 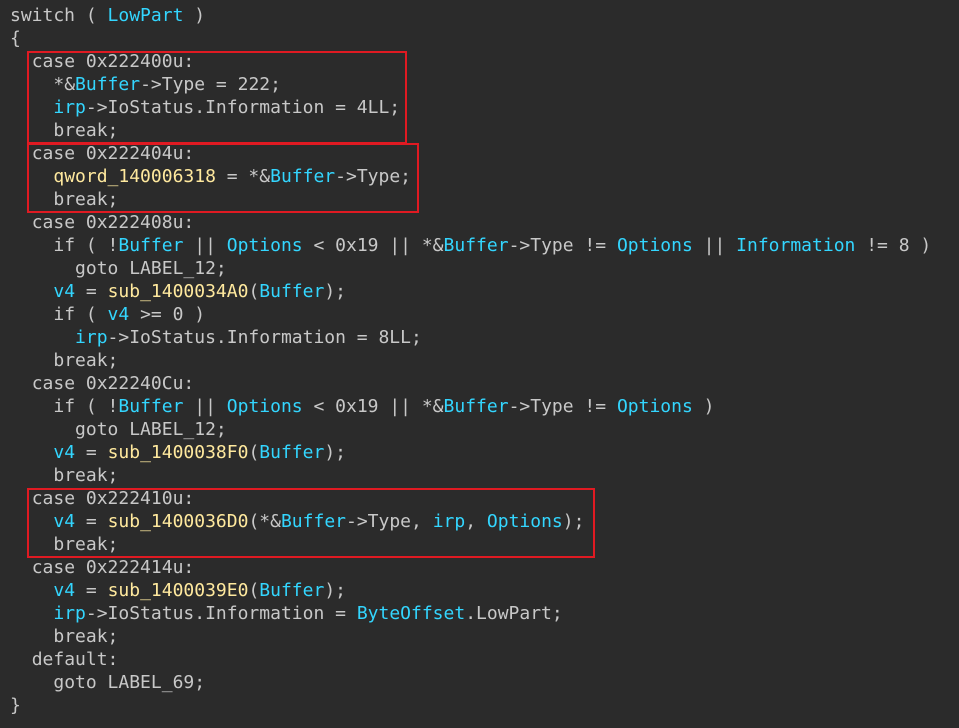 I want to click on code-function-name: qword_140006318, so click(x=134, y=176).